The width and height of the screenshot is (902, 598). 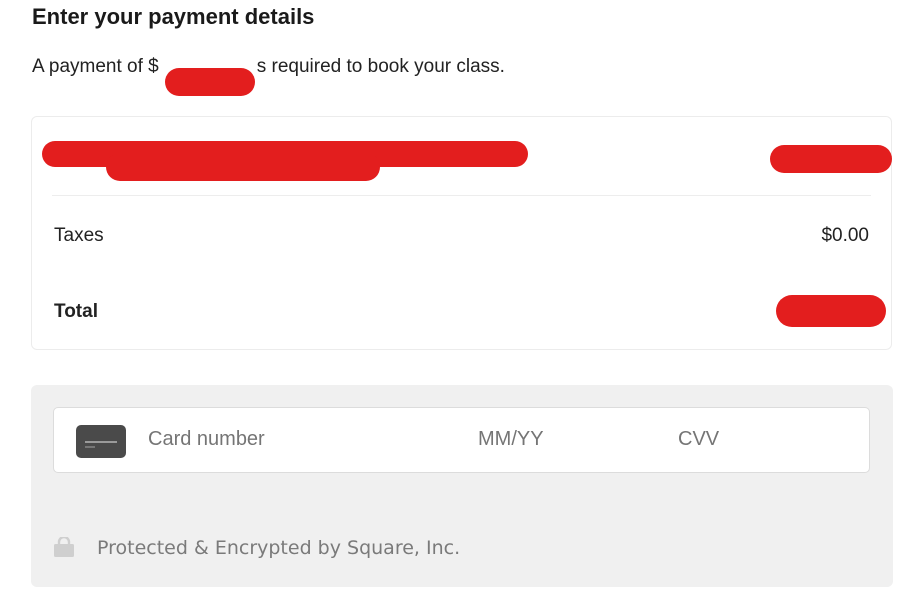 What do you see at coordinates (298, 439) in the screenshot?
I see `card-number-input` at bounding box center [298, 439].